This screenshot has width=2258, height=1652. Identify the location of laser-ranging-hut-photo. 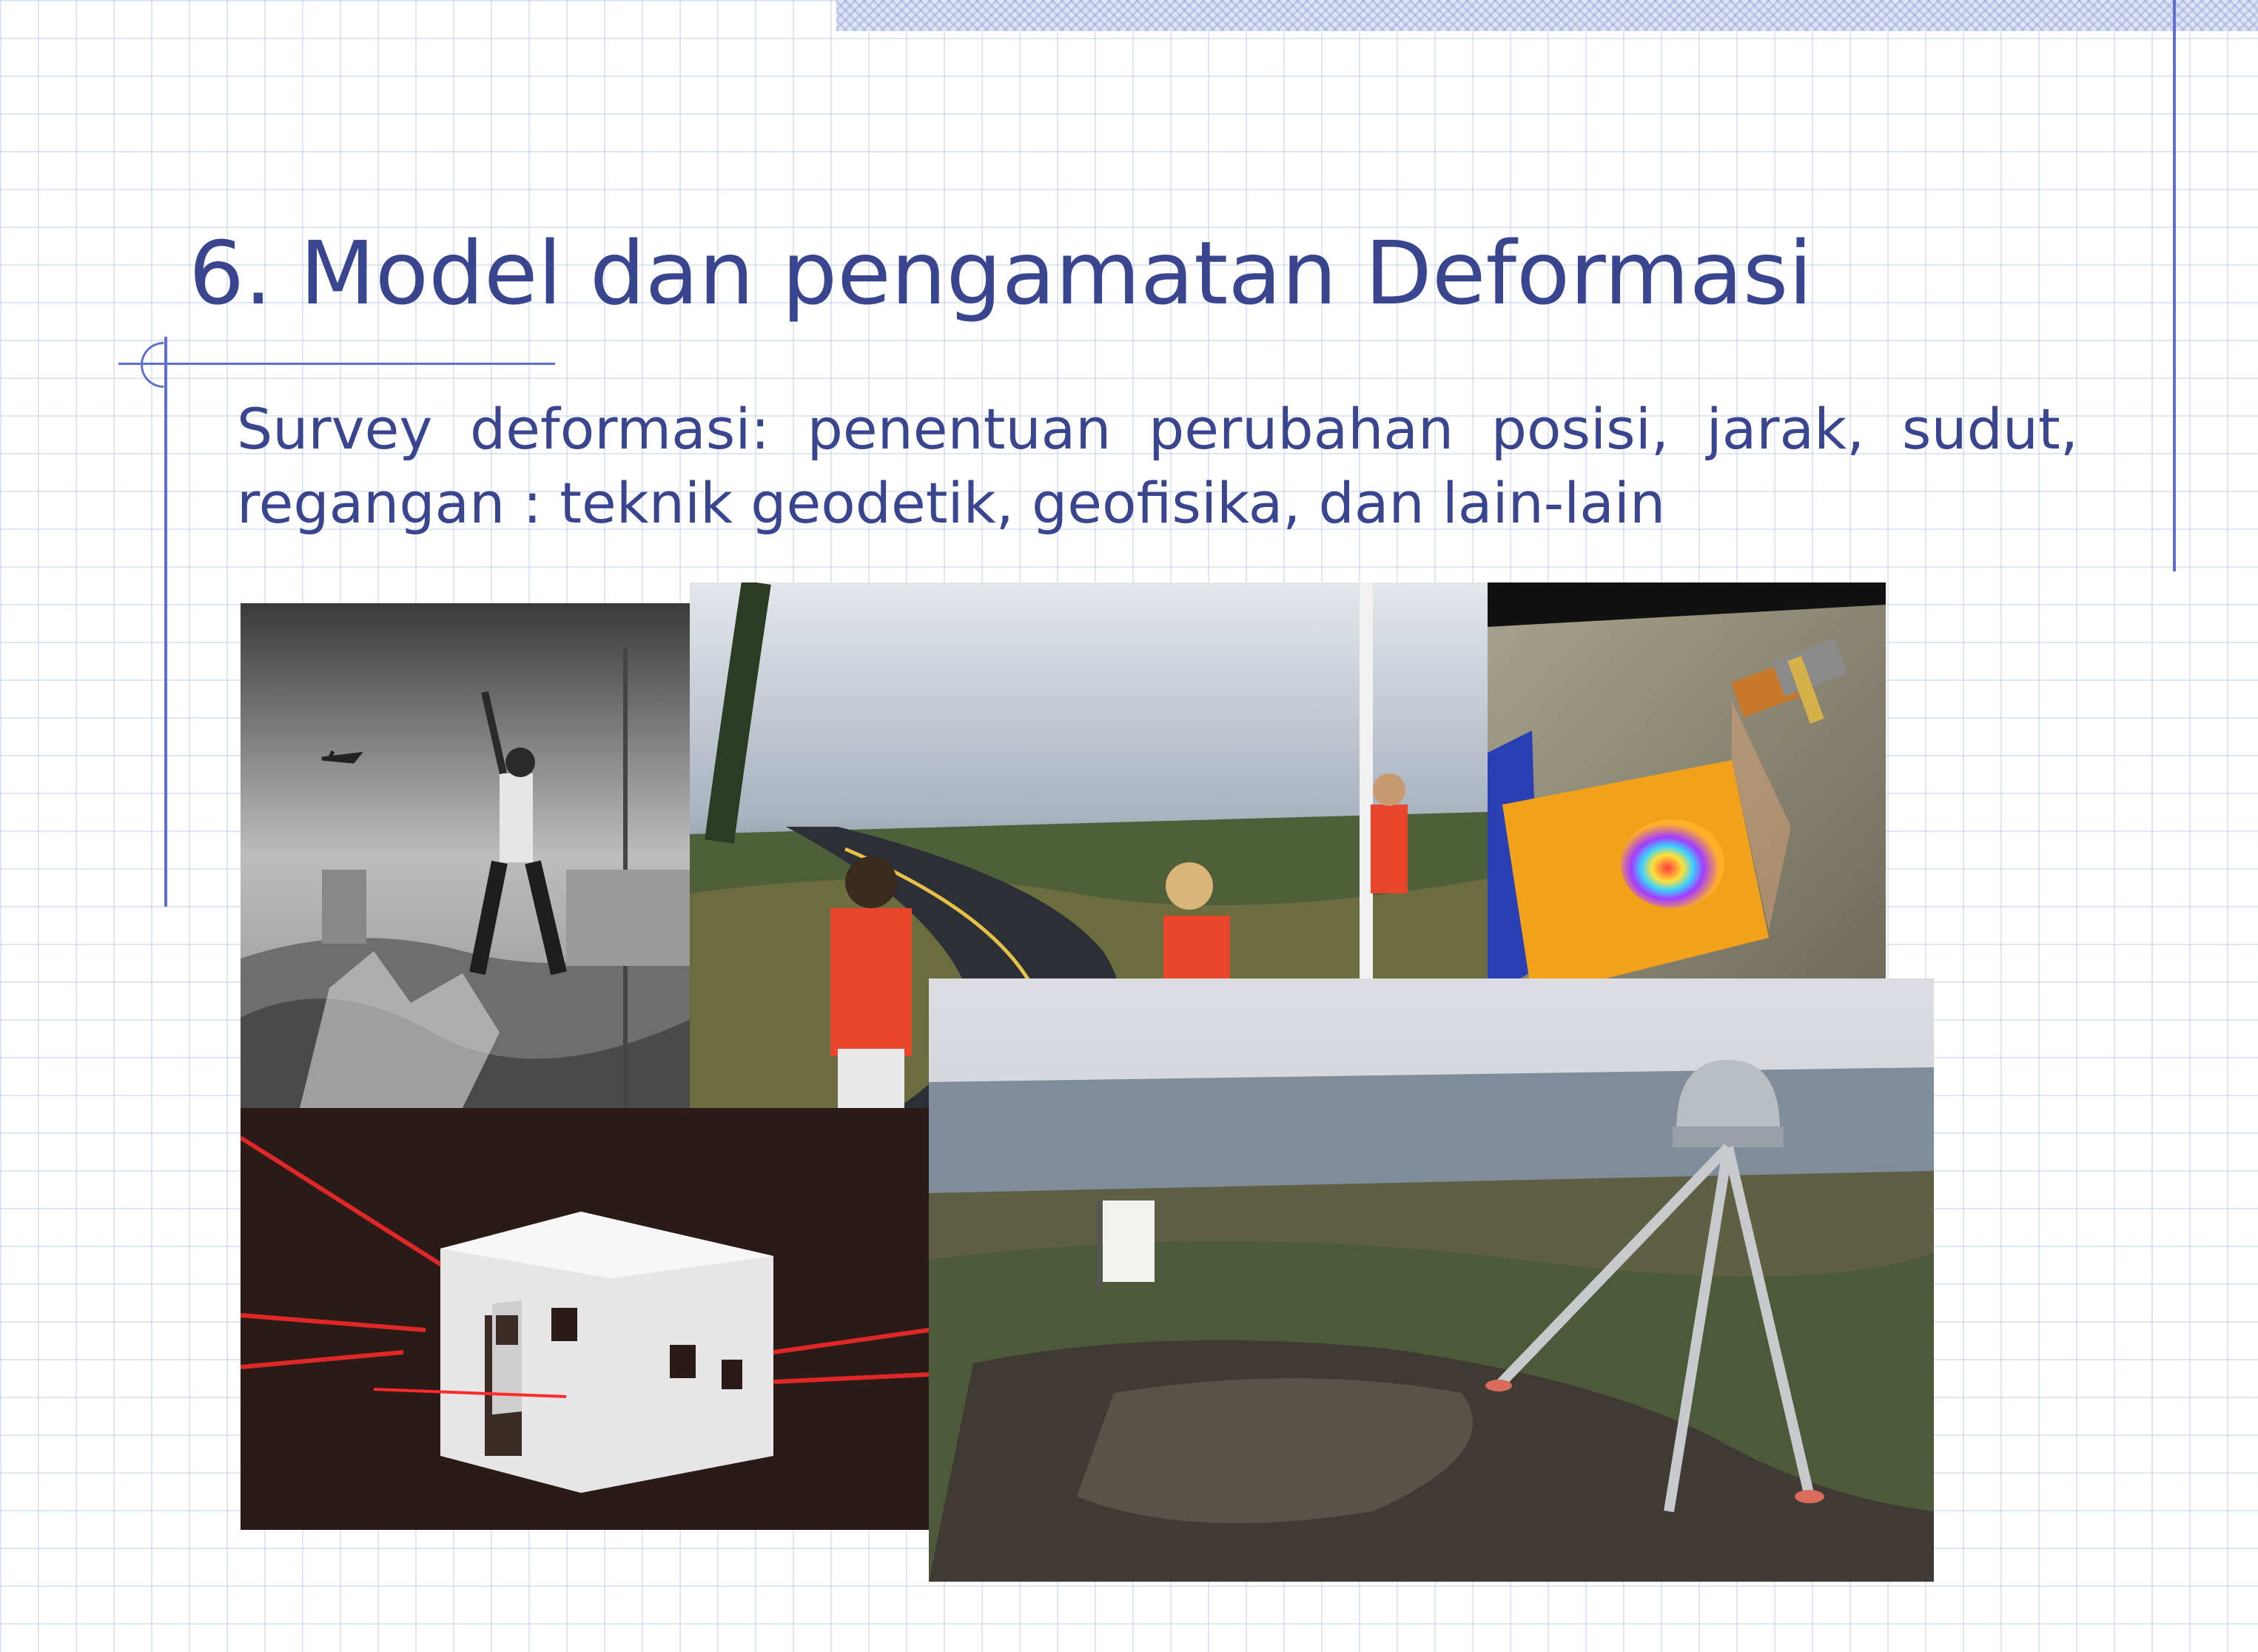
(585, 1319).